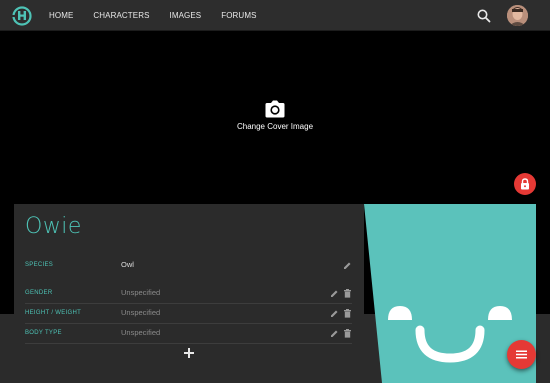 The height and width of the screenshot is (383, 550). I want to click on user-avatar, so click(517, 15).